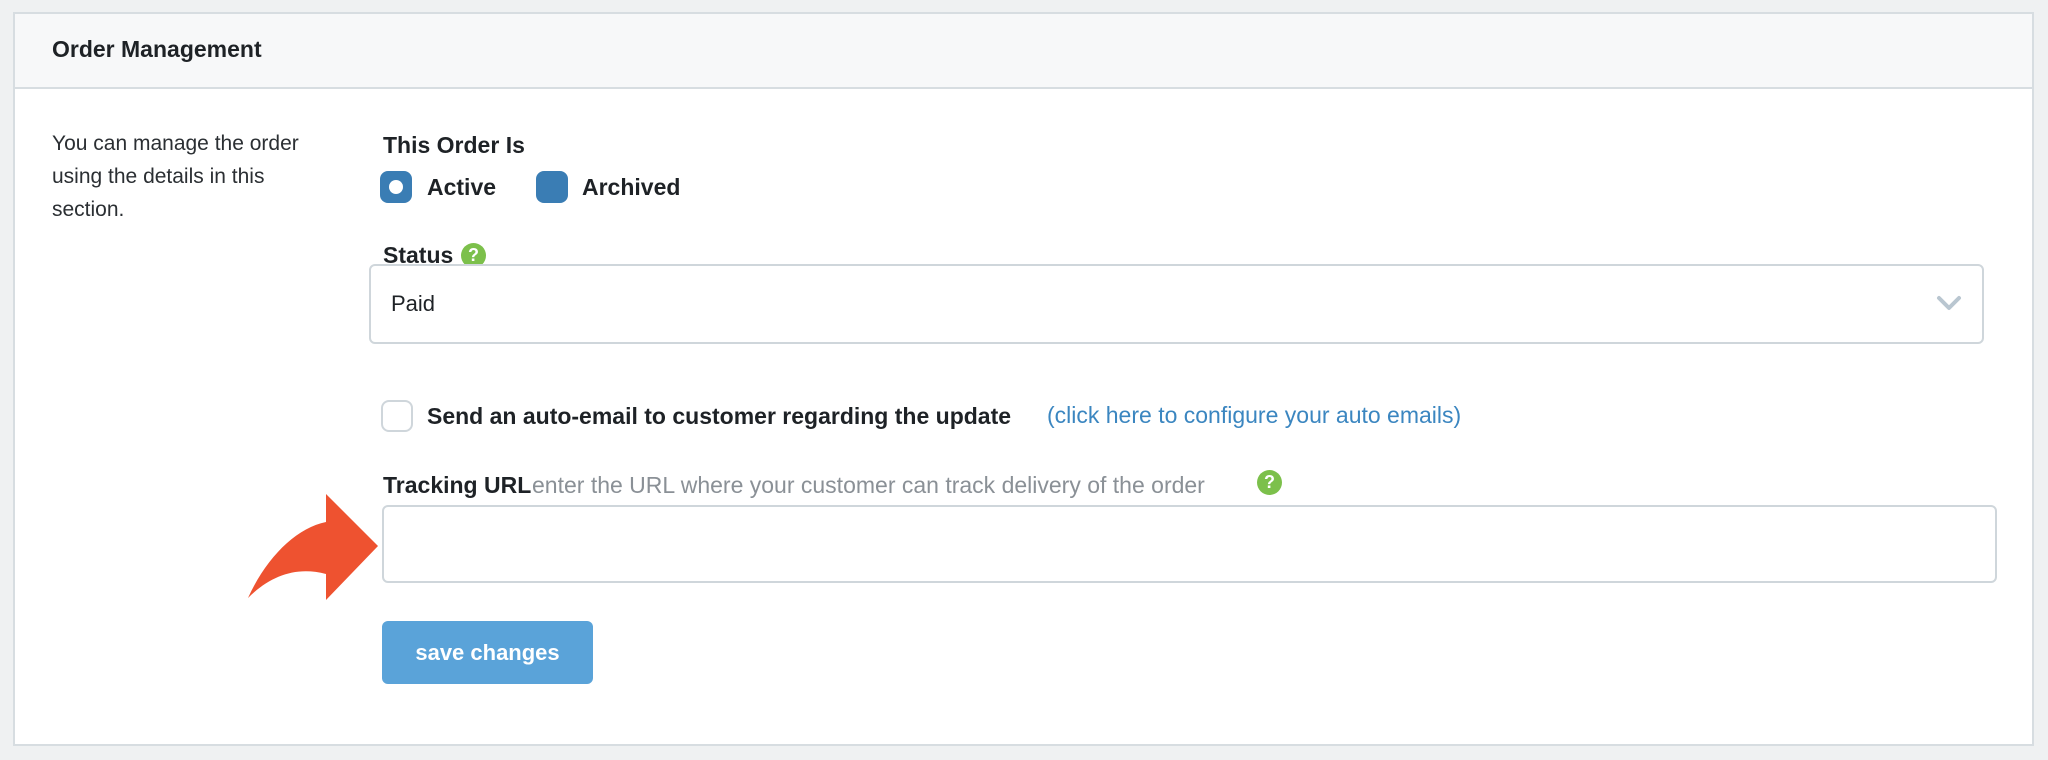 This screenshot has width=2048, height=760. What do you see at coordinates (457, 485) in the screenshot?
I see `tracking-url-label: Tracking URL` at bounding box center [457, 485].